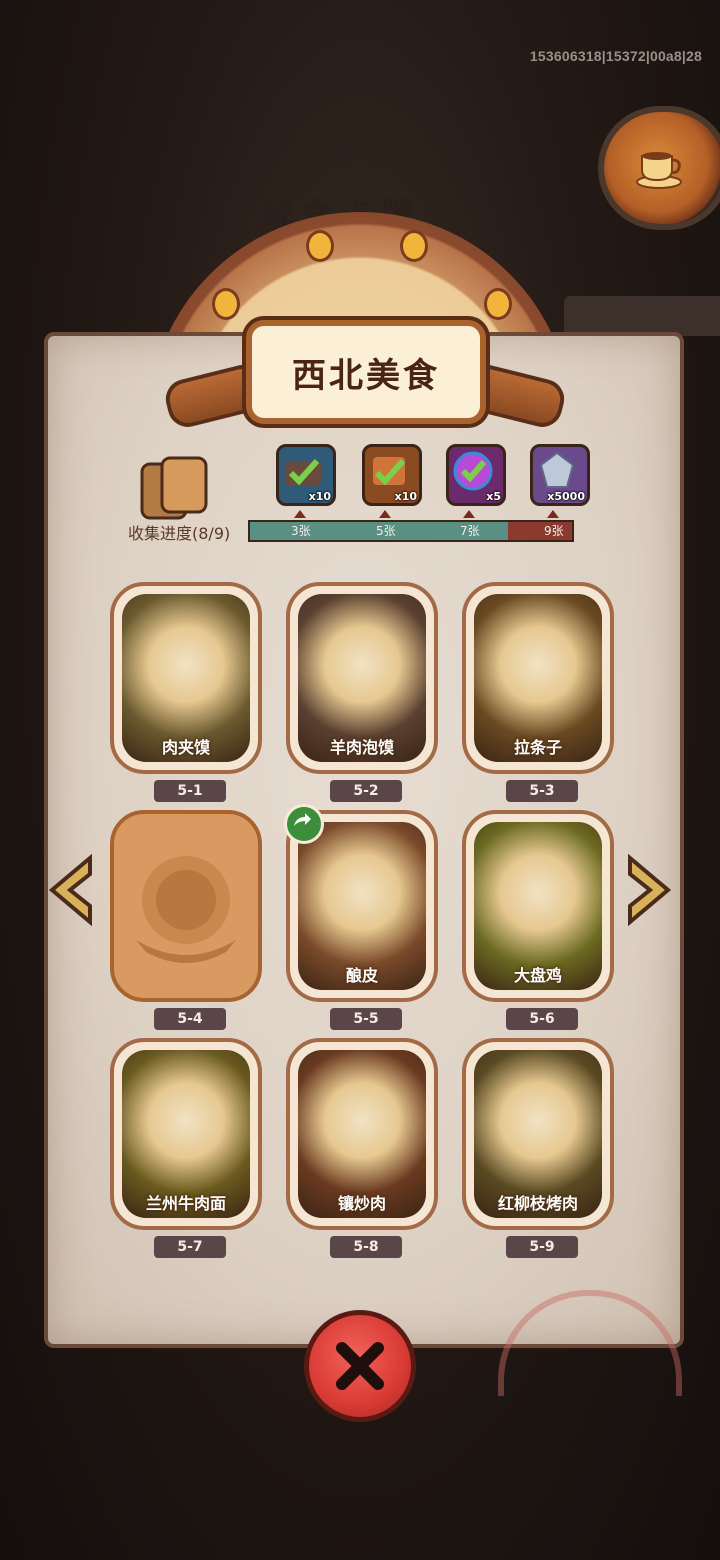 This screenshot has height=1560, width=720. Describe the element at coordinates (366, 791) in the screenshot. I see `dish-index: 5-2` at that location.